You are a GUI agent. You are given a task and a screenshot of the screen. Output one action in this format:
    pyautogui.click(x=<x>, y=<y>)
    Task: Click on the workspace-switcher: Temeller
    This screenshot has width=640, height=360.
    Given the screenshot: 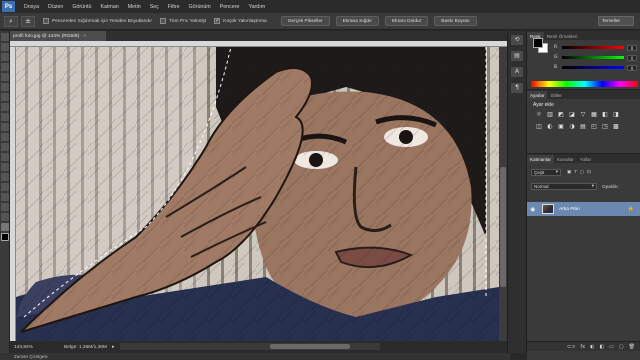 What is the action you would take?
    pyautogui.click(x=616, y=21)
    